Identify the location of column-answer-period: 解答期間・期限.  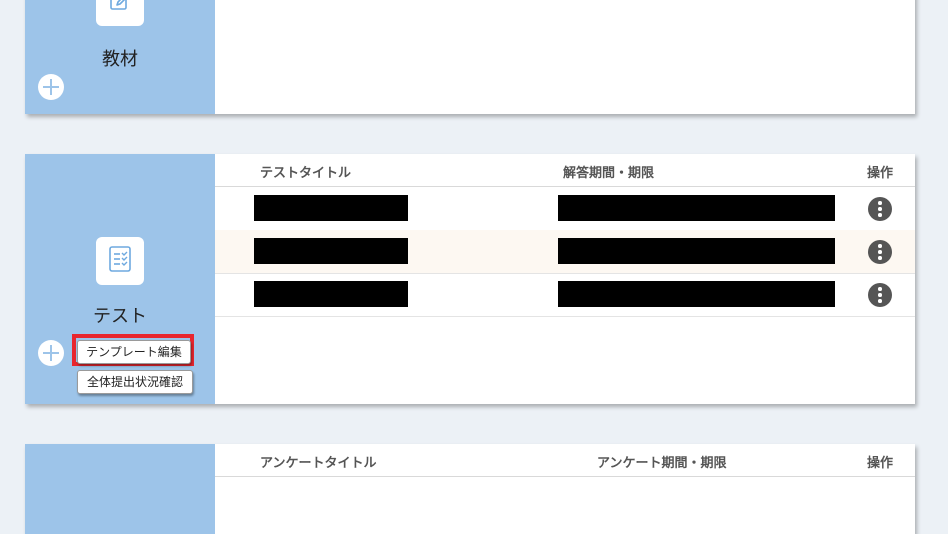
(609, 173).